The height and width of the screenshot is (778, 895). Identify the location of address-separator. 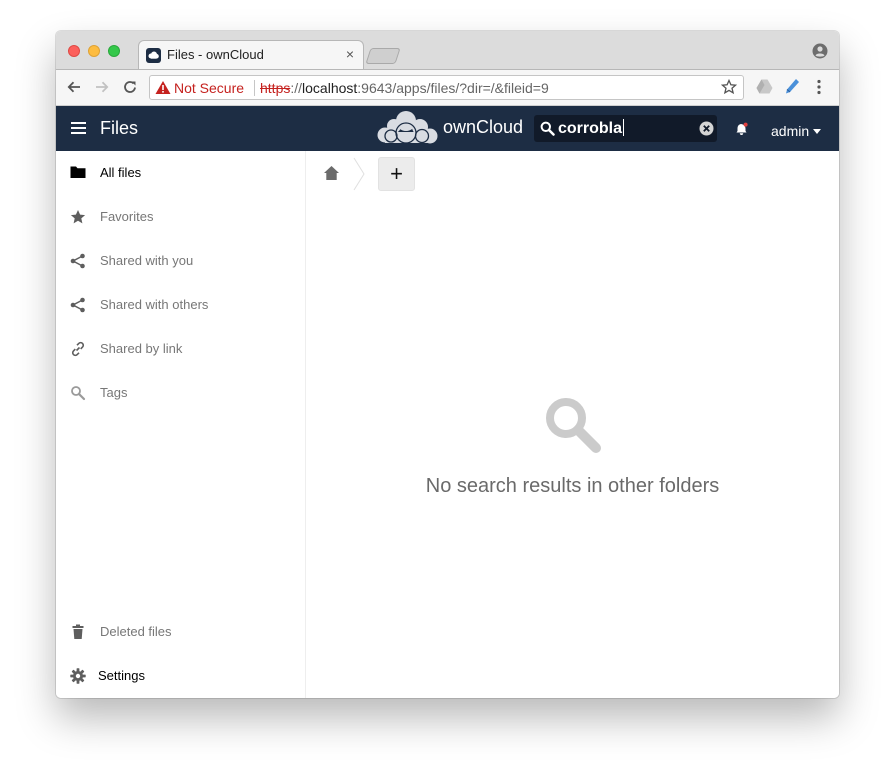
(254, 88).